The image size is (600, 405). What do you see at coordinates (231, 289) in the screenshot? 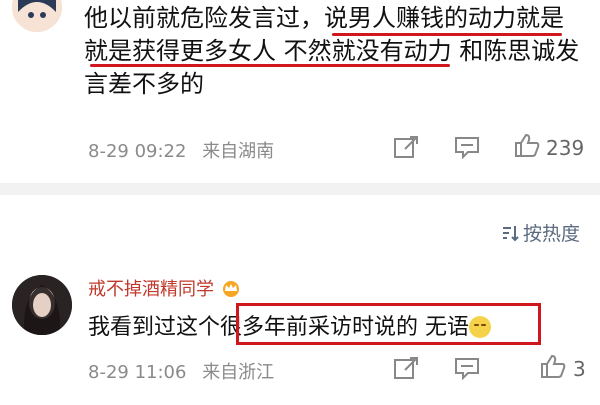
I see `crown-badge-icon` at bounding box center [231, 289].